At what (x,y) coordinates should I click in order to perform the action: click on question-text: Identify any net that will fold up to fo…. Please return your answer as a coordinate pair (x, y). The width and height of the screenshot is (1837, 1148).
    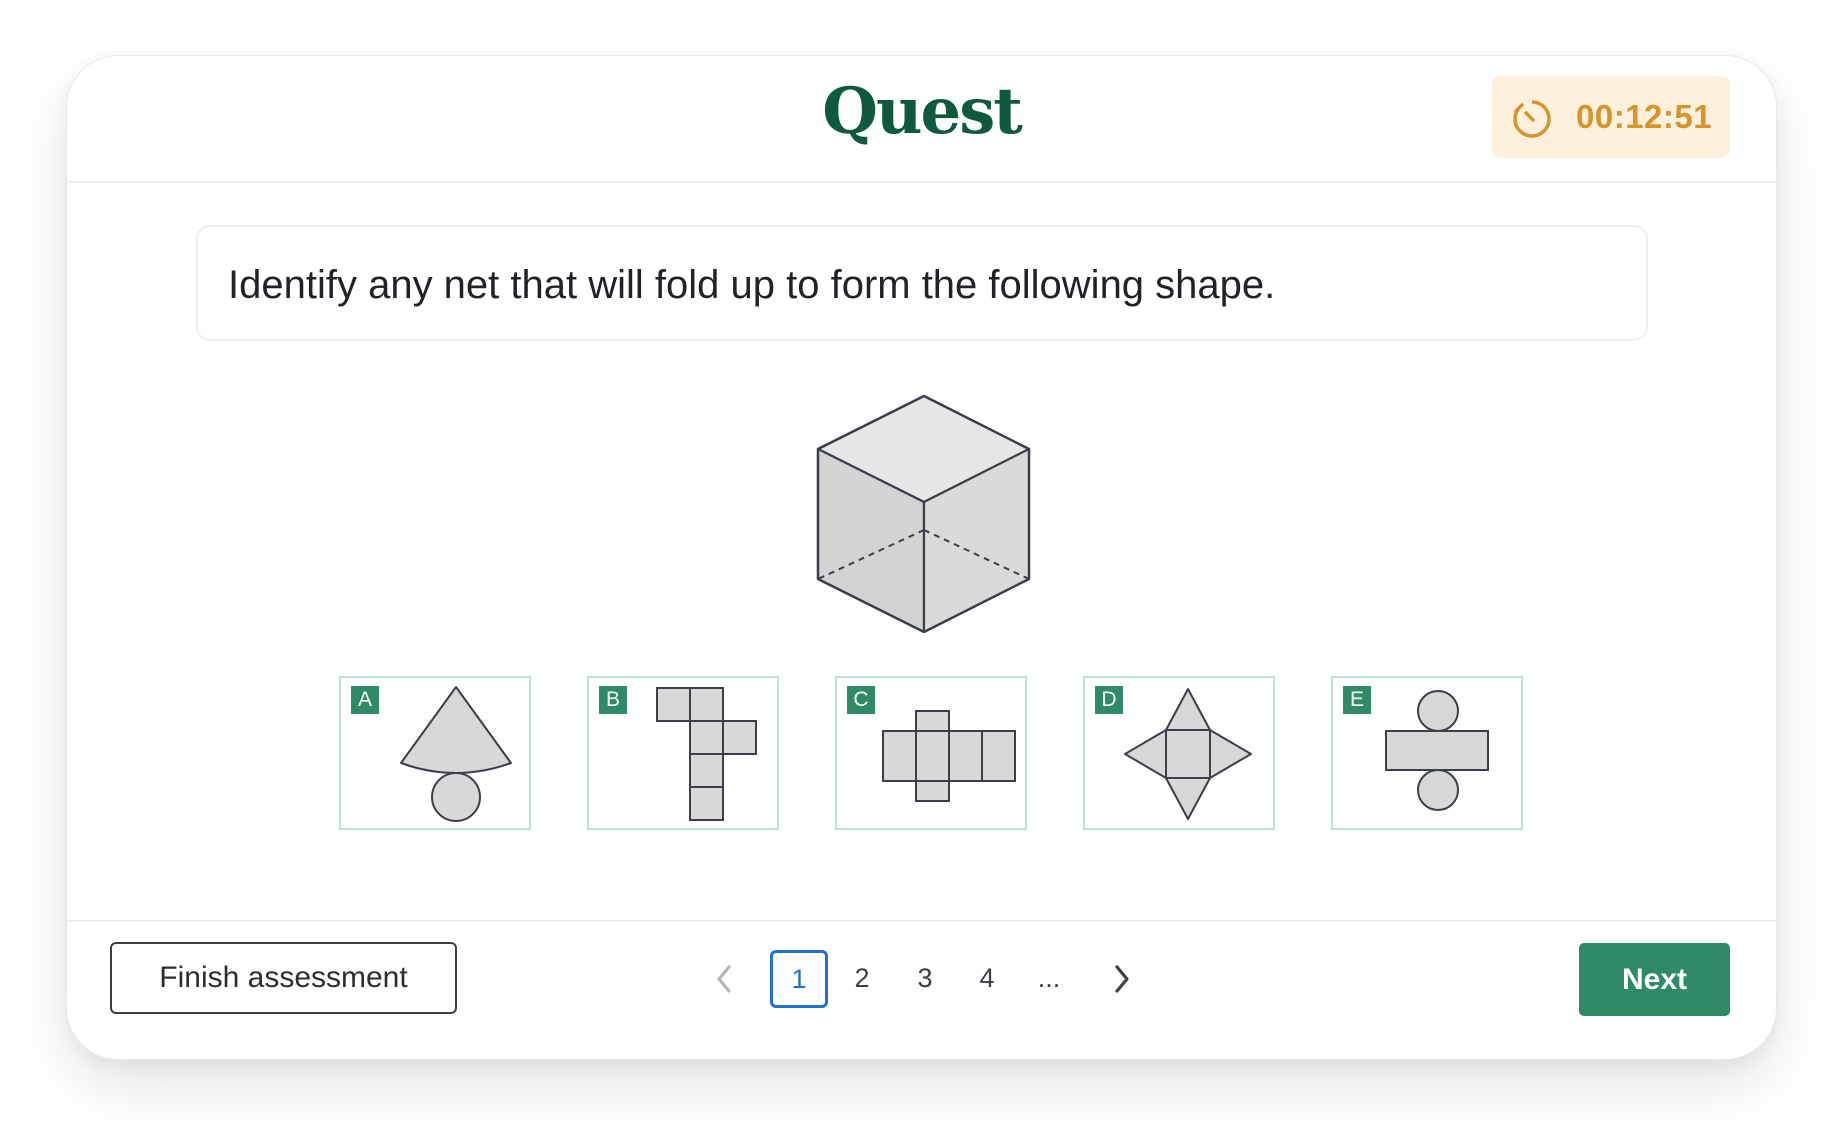
    Looking at the image, I should click on (752, 285).